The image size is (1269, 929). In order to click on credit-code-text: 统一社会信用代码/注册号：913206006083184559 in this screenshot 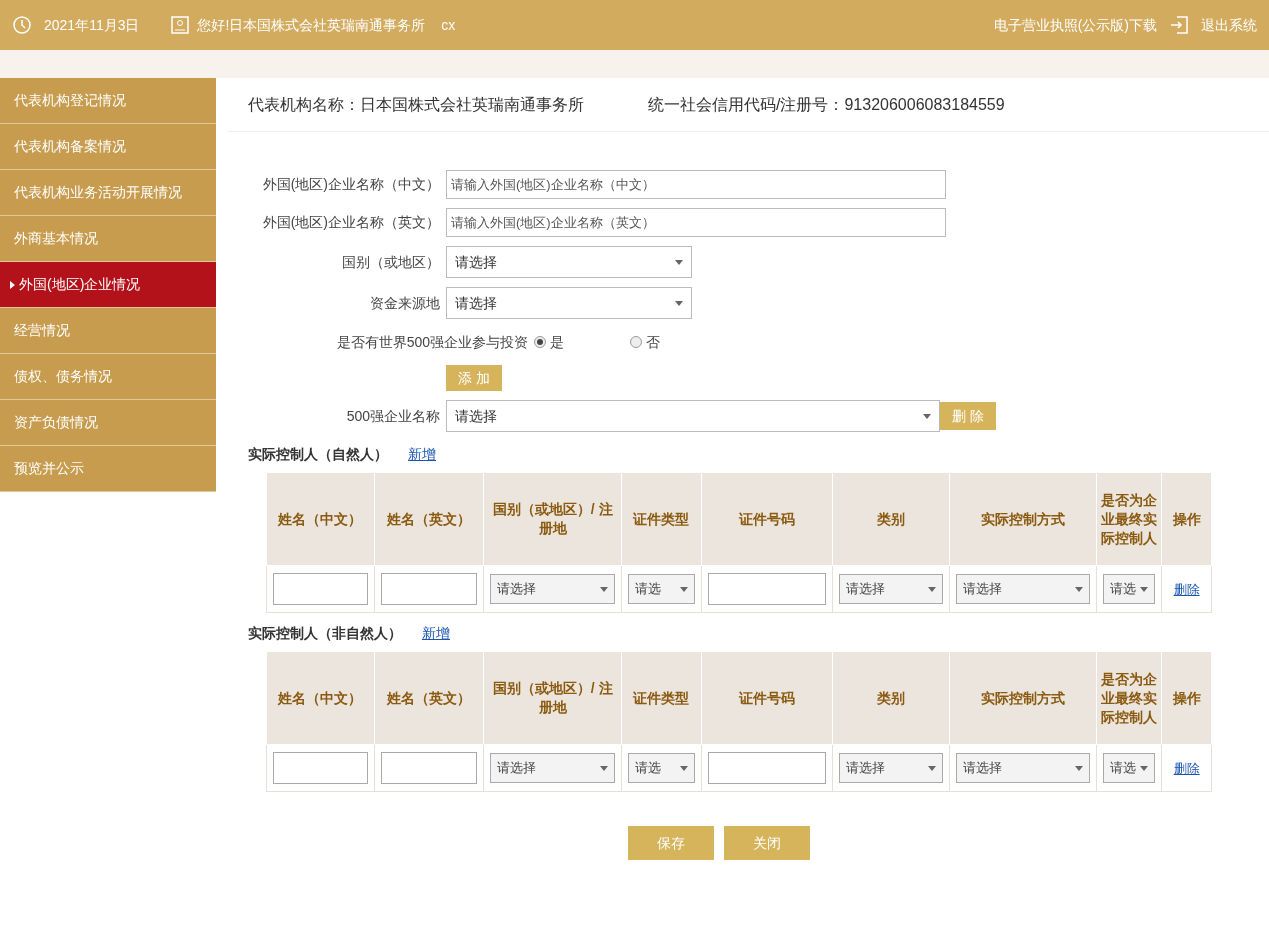, I will do `click(826, 104)`.